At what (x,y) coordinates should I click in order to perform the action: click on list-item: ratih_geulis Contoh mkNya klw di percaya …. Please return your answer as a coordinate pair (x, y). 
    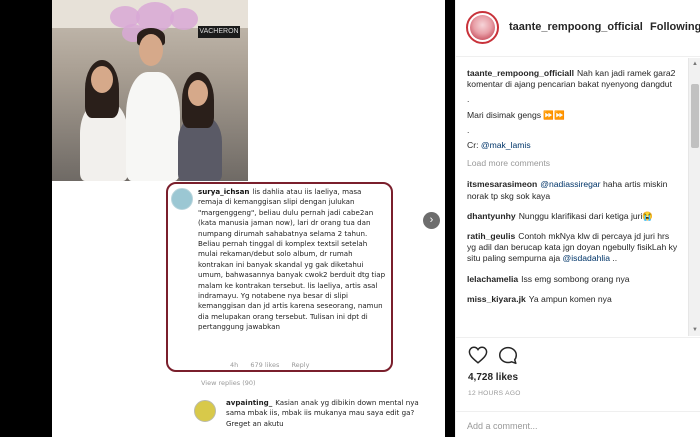
    Looking at the image, I should click on (573, 248).